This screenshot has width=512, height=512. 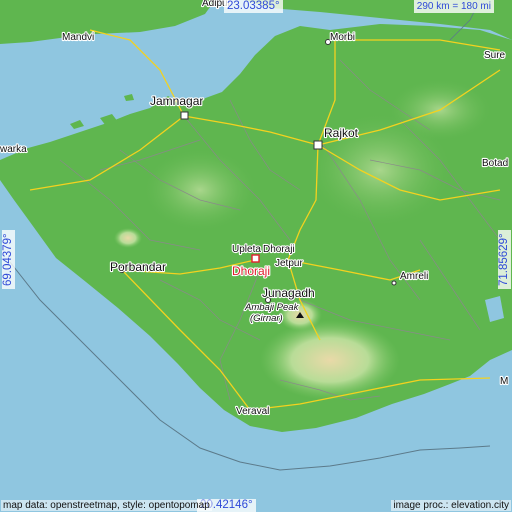 What do you see at coordinates (342, 37) in the screenshot?
I see `label-morbi: Morbi` at bounding box center [342, 37].